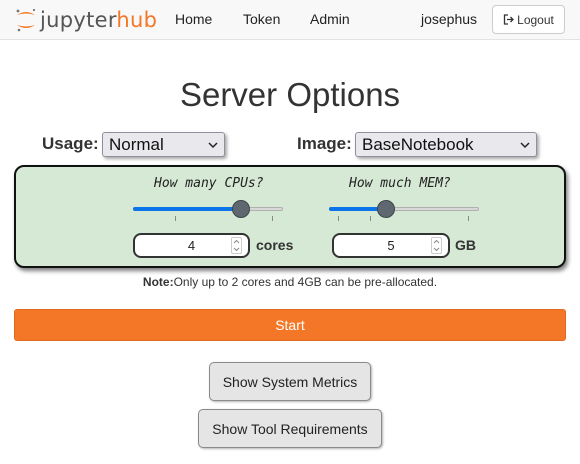 The height and width of the screenshot is (464, 580). What do you see at coordinates (330, 19) in the screenshot?
I see `nav-admin-link: Admin` at bounding box center [330, 19].